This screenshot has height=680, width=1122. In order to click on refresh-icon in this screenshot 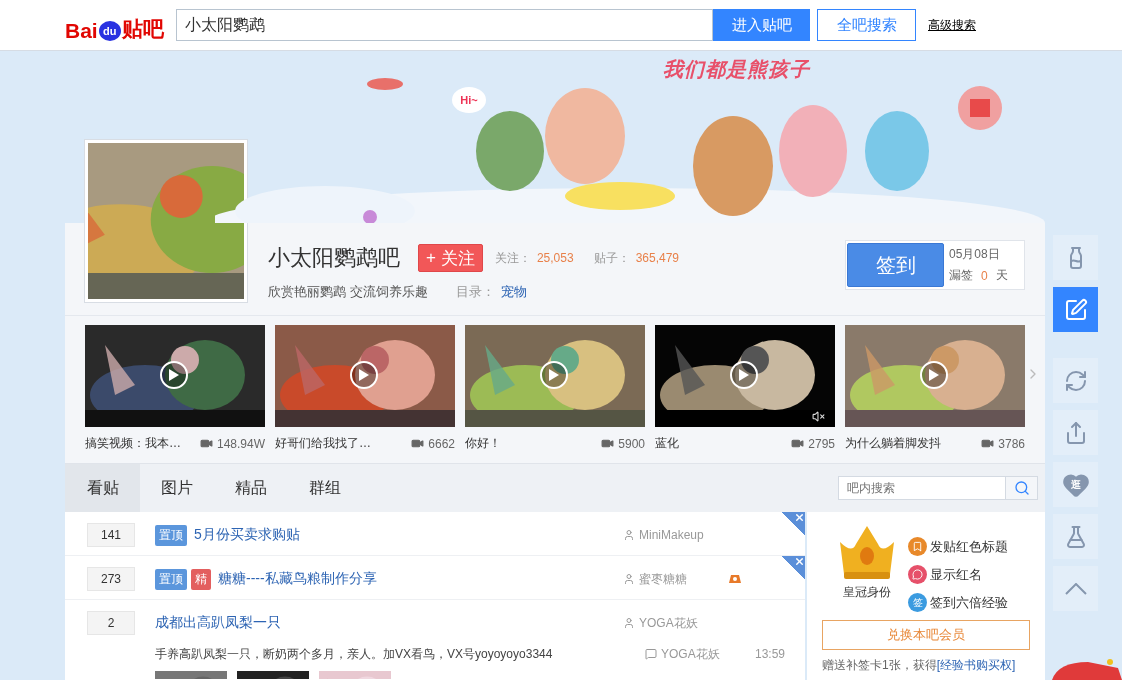, I will do `click(1075, 380)`.